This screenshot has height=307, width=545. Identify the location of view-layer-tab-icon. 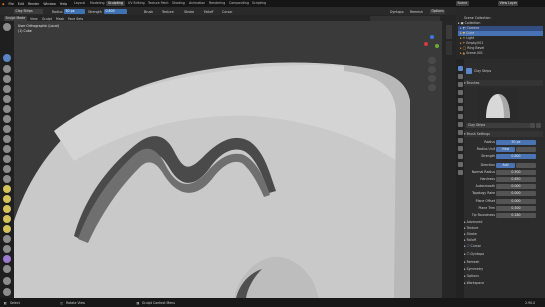
(460, 92).